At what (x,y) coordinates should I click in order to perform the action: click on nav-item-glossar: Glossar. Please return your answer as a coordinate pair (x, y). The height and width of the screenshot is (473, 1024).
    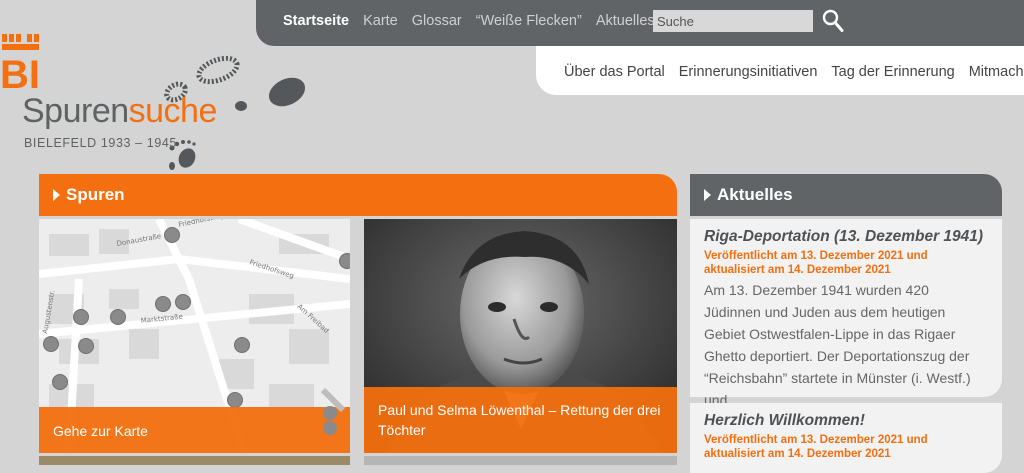
    Looking at the image, I should click on (437, 21).